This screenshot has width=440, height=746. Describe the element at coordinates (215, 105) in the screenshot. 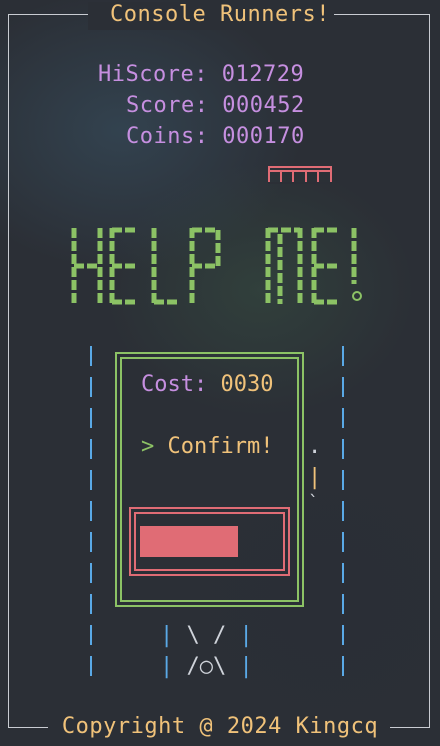

I see `score-row: Score: 000452` at that location.